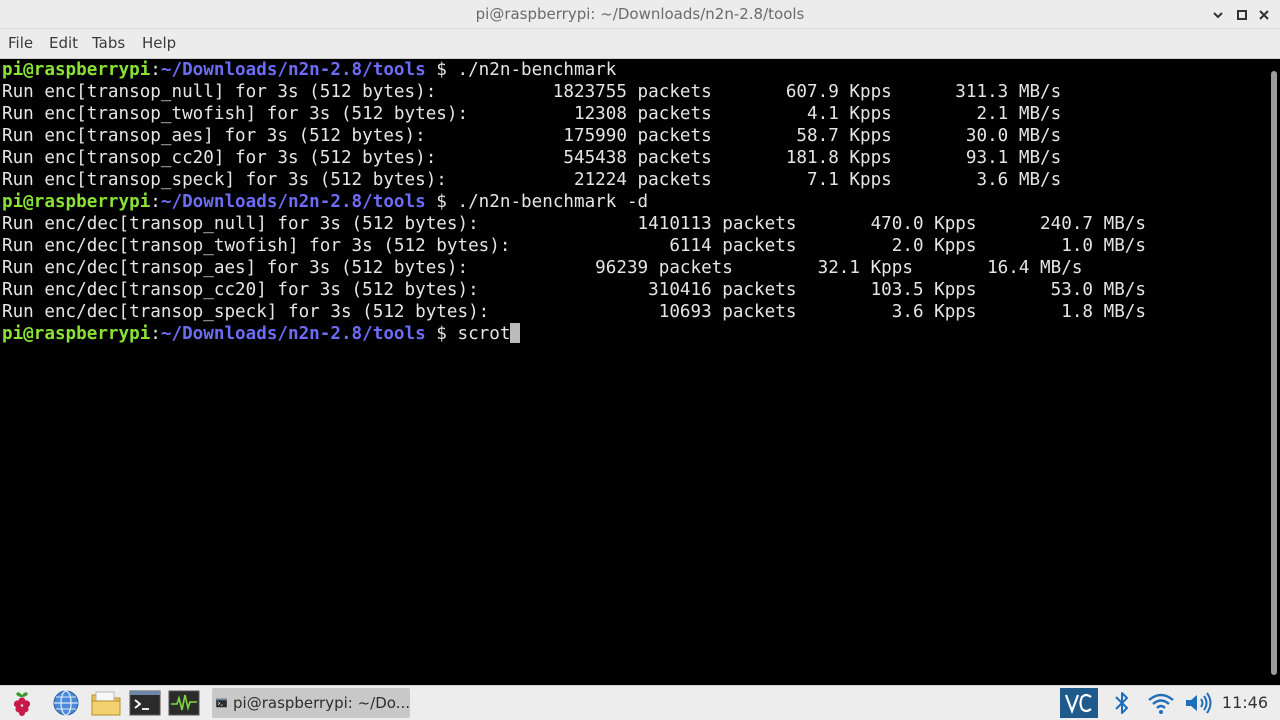 This screenshot has width=1280, height=720. I want to click on menu-edit: Edit, so click(63, 43).